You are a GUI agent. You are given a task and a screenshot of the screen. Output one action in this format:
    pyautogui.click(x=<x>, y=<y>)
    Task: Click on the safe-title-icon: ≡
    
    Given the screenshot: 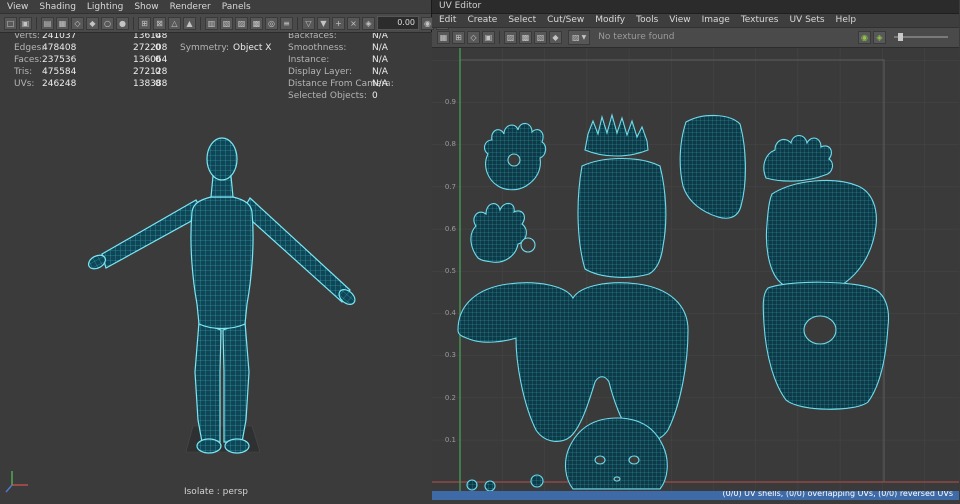 What is the action you would take?
    pyautogui.click(x=286, y=23)
    